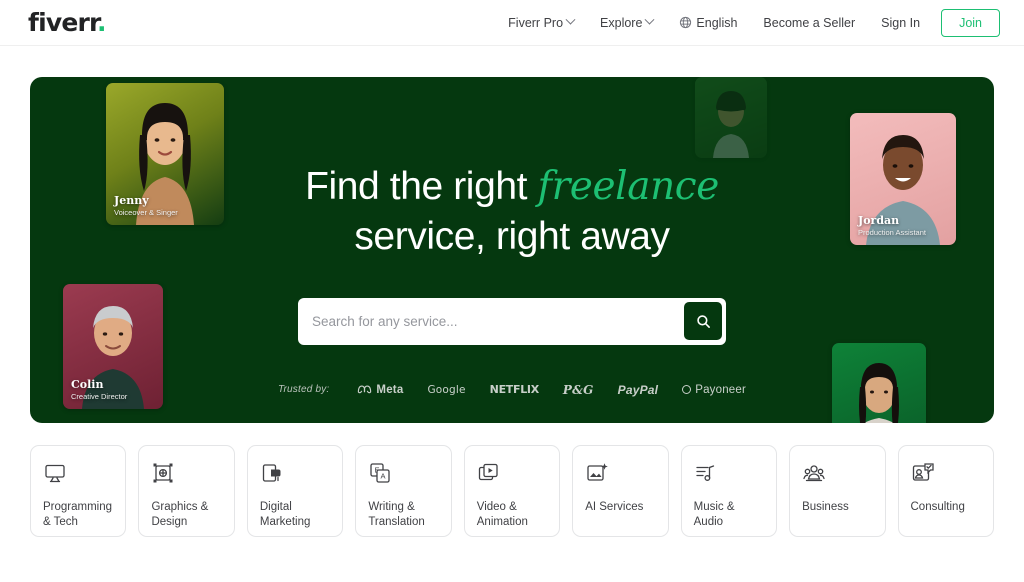 This screenshot has width=1024, height=582. What do you see at coordinates (180, 515) in the screenshot?
I see `category-label: Graphics & Design` at bounding box center [180, 515].